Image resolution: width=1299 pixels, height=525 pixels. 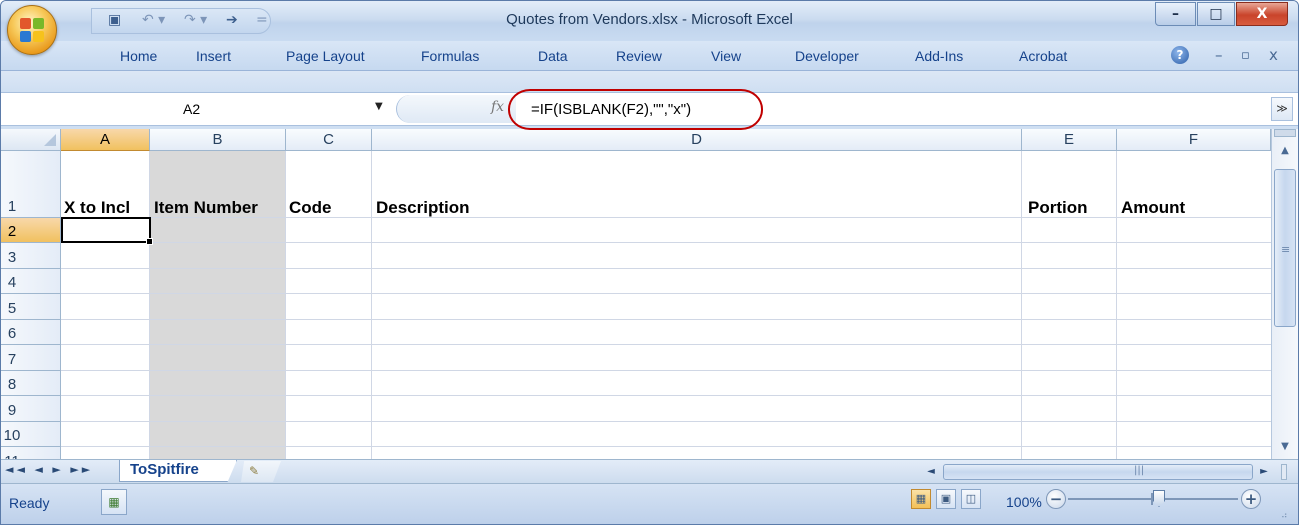 I want to click on vertical-scrollbar: ▲ ≡ ▼, so click(x=1284, y=294).